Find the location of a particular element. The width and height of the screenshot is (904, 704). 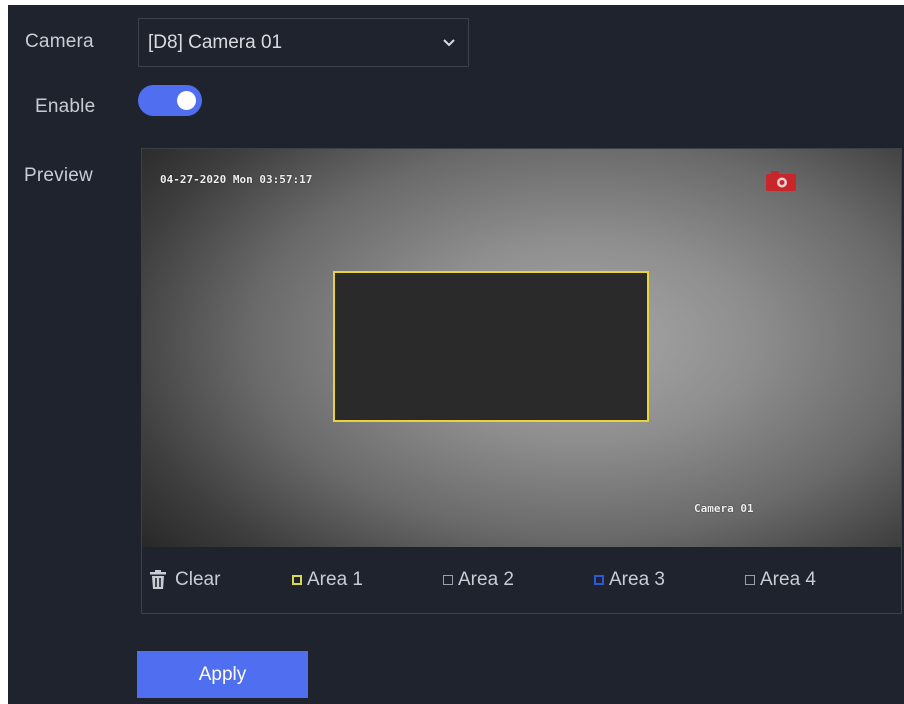

camera-select-value: [D8] Camera 01 is located at coordinates (215, 42).